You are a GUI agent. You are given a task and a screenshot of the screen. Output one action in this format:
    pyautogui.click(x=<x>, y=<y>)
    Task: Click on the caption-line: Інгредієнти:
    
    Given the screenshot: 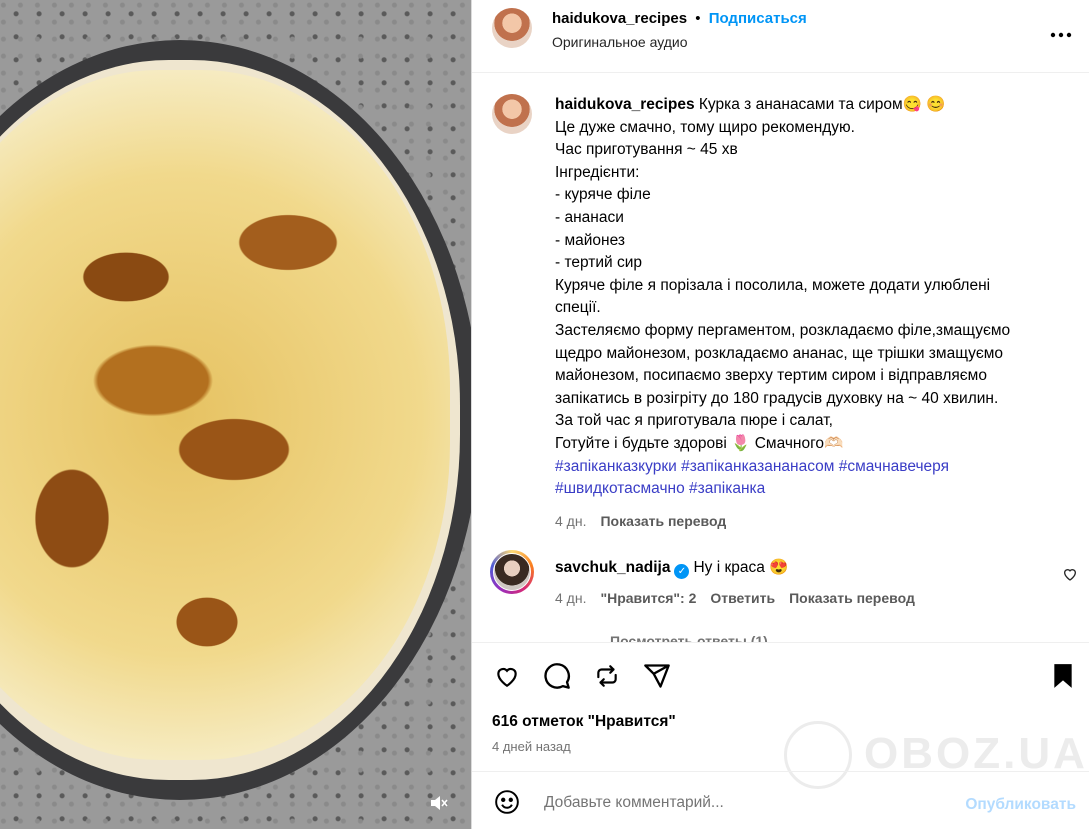 What is the action you would take?
    pyautogui.click(x=597, y=172)
    